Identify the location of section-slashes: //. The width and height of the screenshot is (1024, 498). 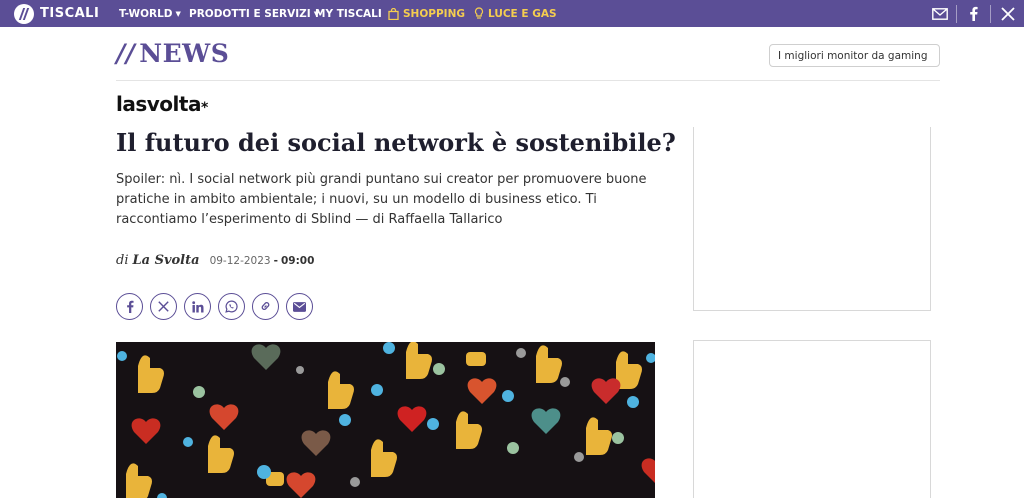
(126, 53).